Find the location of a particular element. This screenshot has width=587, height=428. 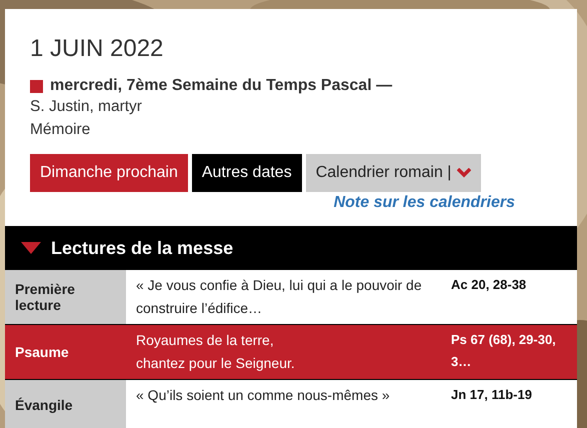

date-heading: 1 JUIN 2022 is located at coordinates (97, 49).